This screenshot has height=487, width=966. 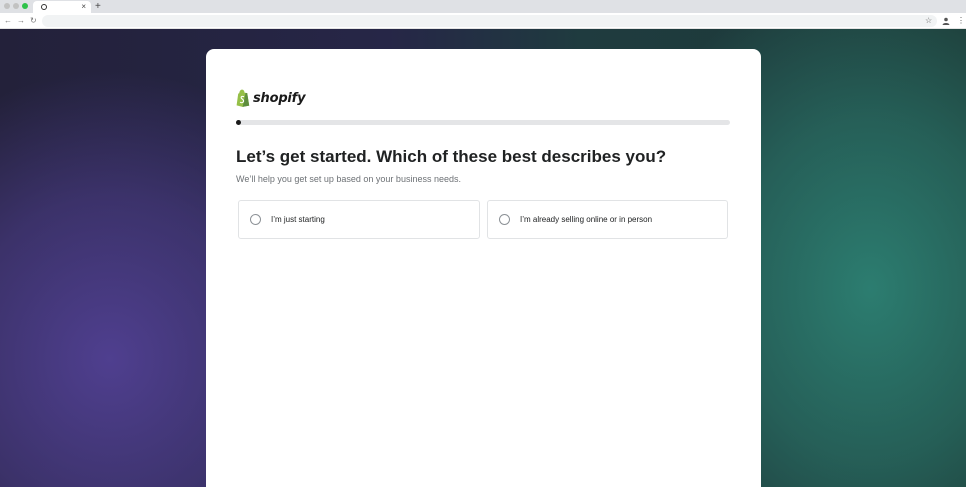 What do you see at coordinates (62, 7) in the screenshot?
I see `browser-tab-active: ×` at bounding box center [62, 7].